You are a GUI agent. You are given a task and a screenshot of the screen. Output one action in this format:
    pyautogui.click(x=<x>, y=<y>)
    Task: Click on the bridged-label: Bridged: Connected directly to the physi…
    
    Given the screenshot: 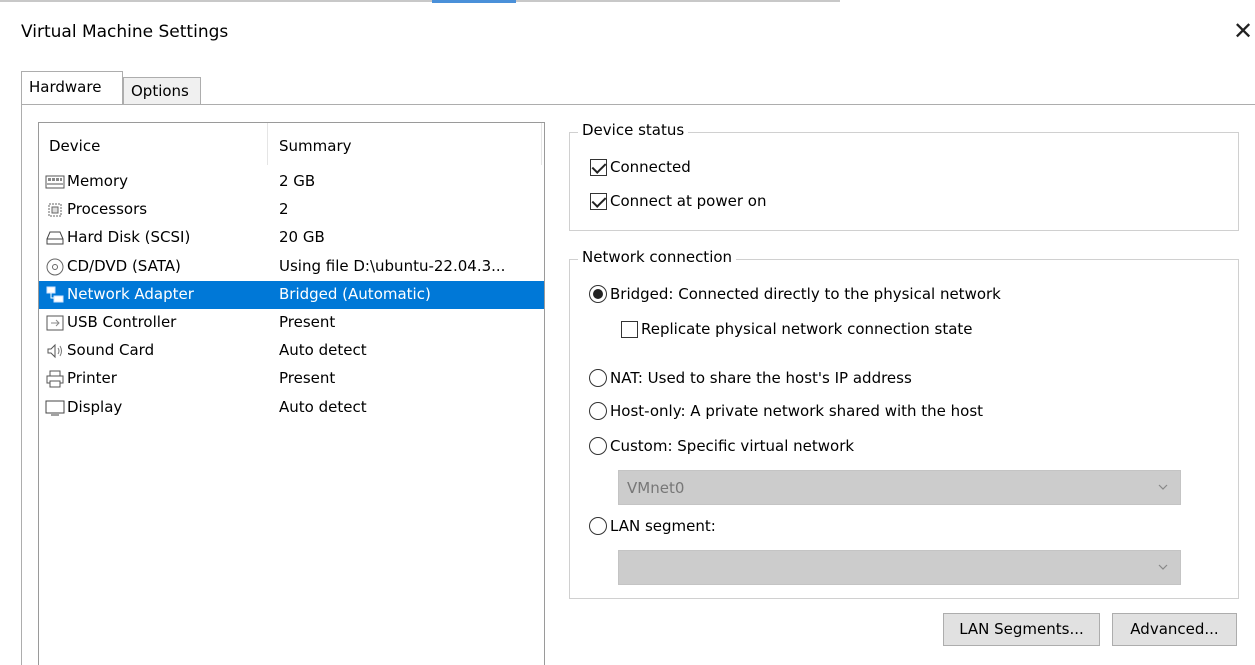 What is the action you would take?
    pyautogui.click(x=805, y=294)
    